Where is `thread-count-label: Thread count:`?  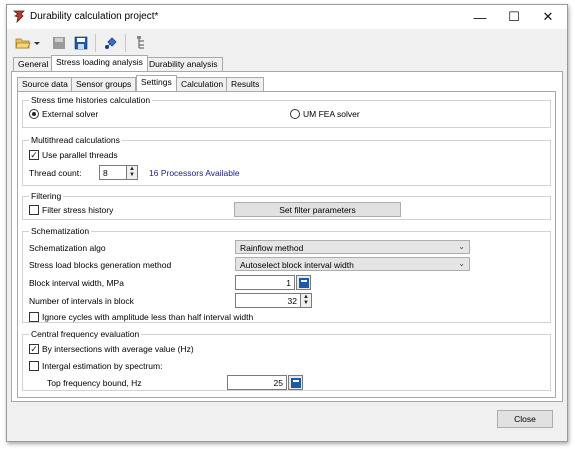
thread-count-label: Thread count: is located at coordinates (55, 173).